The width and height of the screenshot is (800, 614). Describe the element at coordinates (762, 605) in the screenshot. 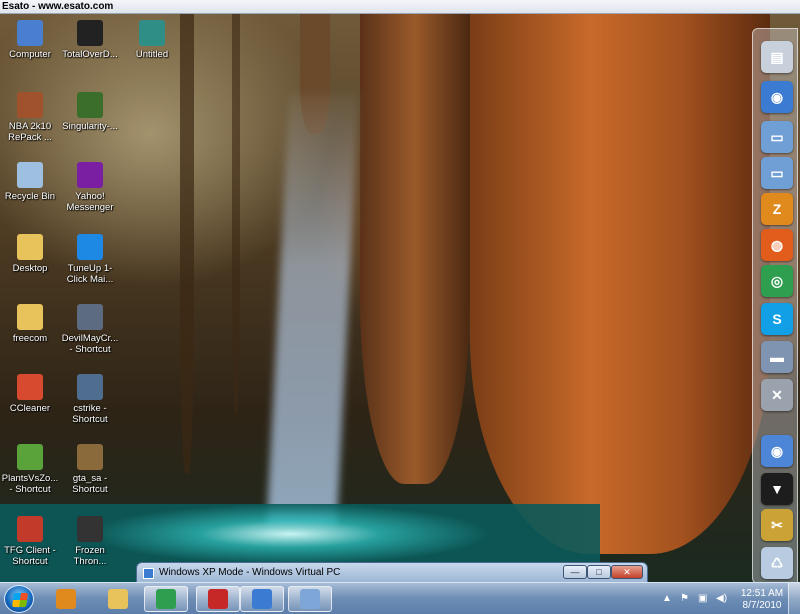

I see `clock-date: 8/7/2010` at that location.